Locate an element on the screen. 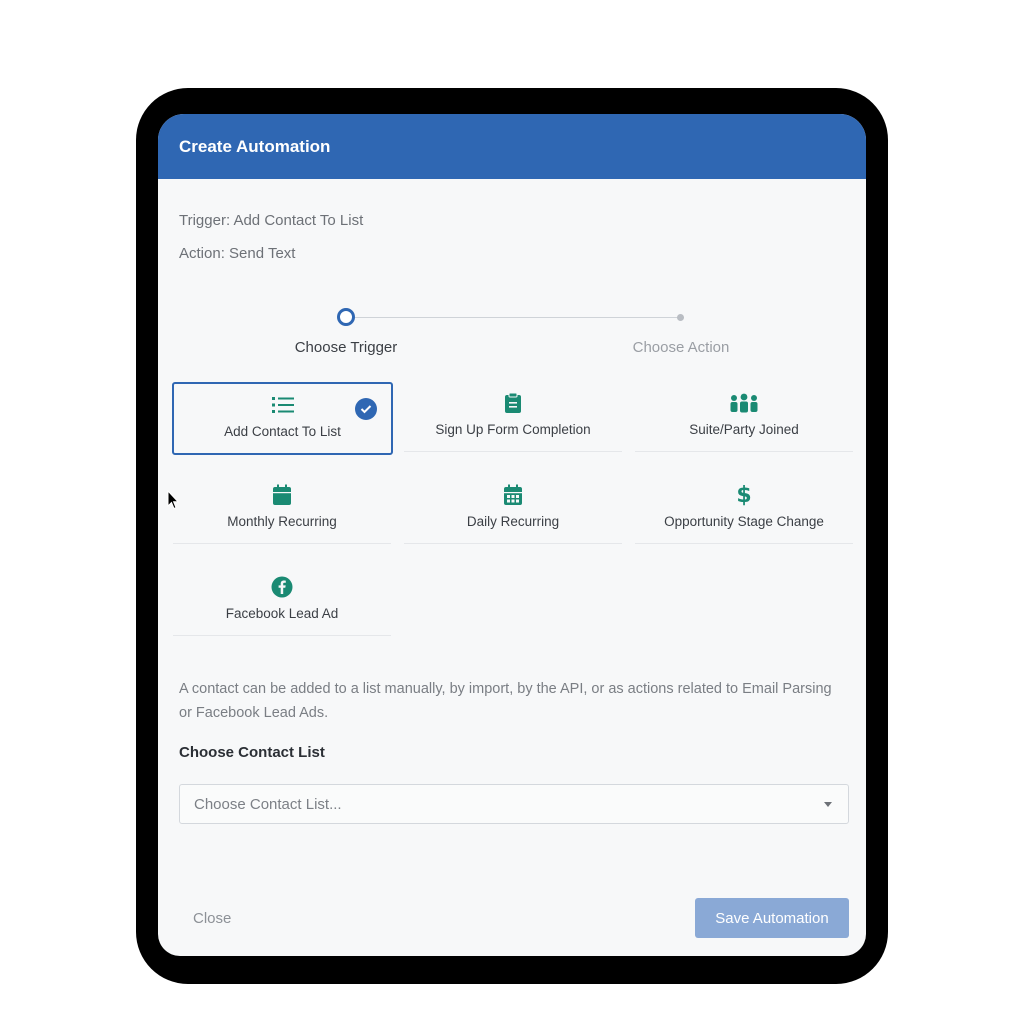  trigger-card-suite-party-joined: Suite/Party Joined is located at coordinates (744, 417).